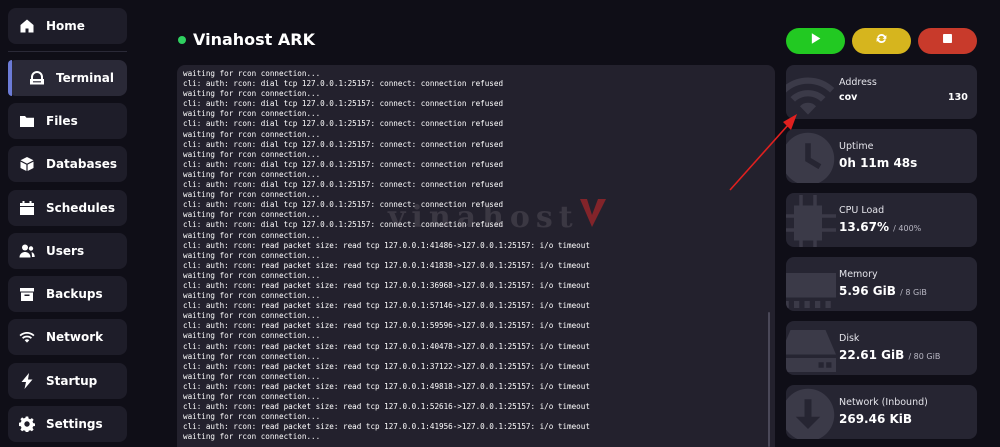 This screenshot has height=447, width=1000. I want to click on sidebar-item-backups: Backups, so click(67, 294).